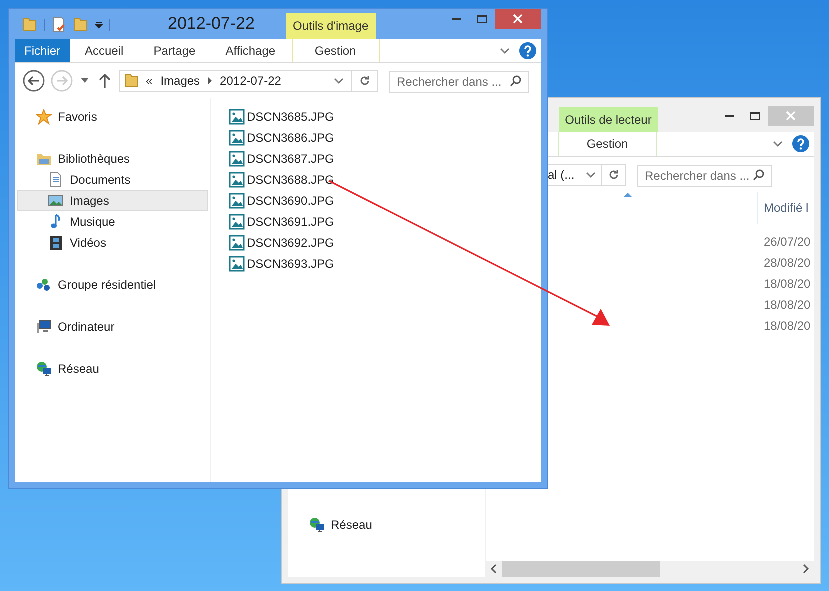 The width and height of the screenshot is (829, 591). I want to click on file-item: DSCN3688.JPG, so click(281, 179).